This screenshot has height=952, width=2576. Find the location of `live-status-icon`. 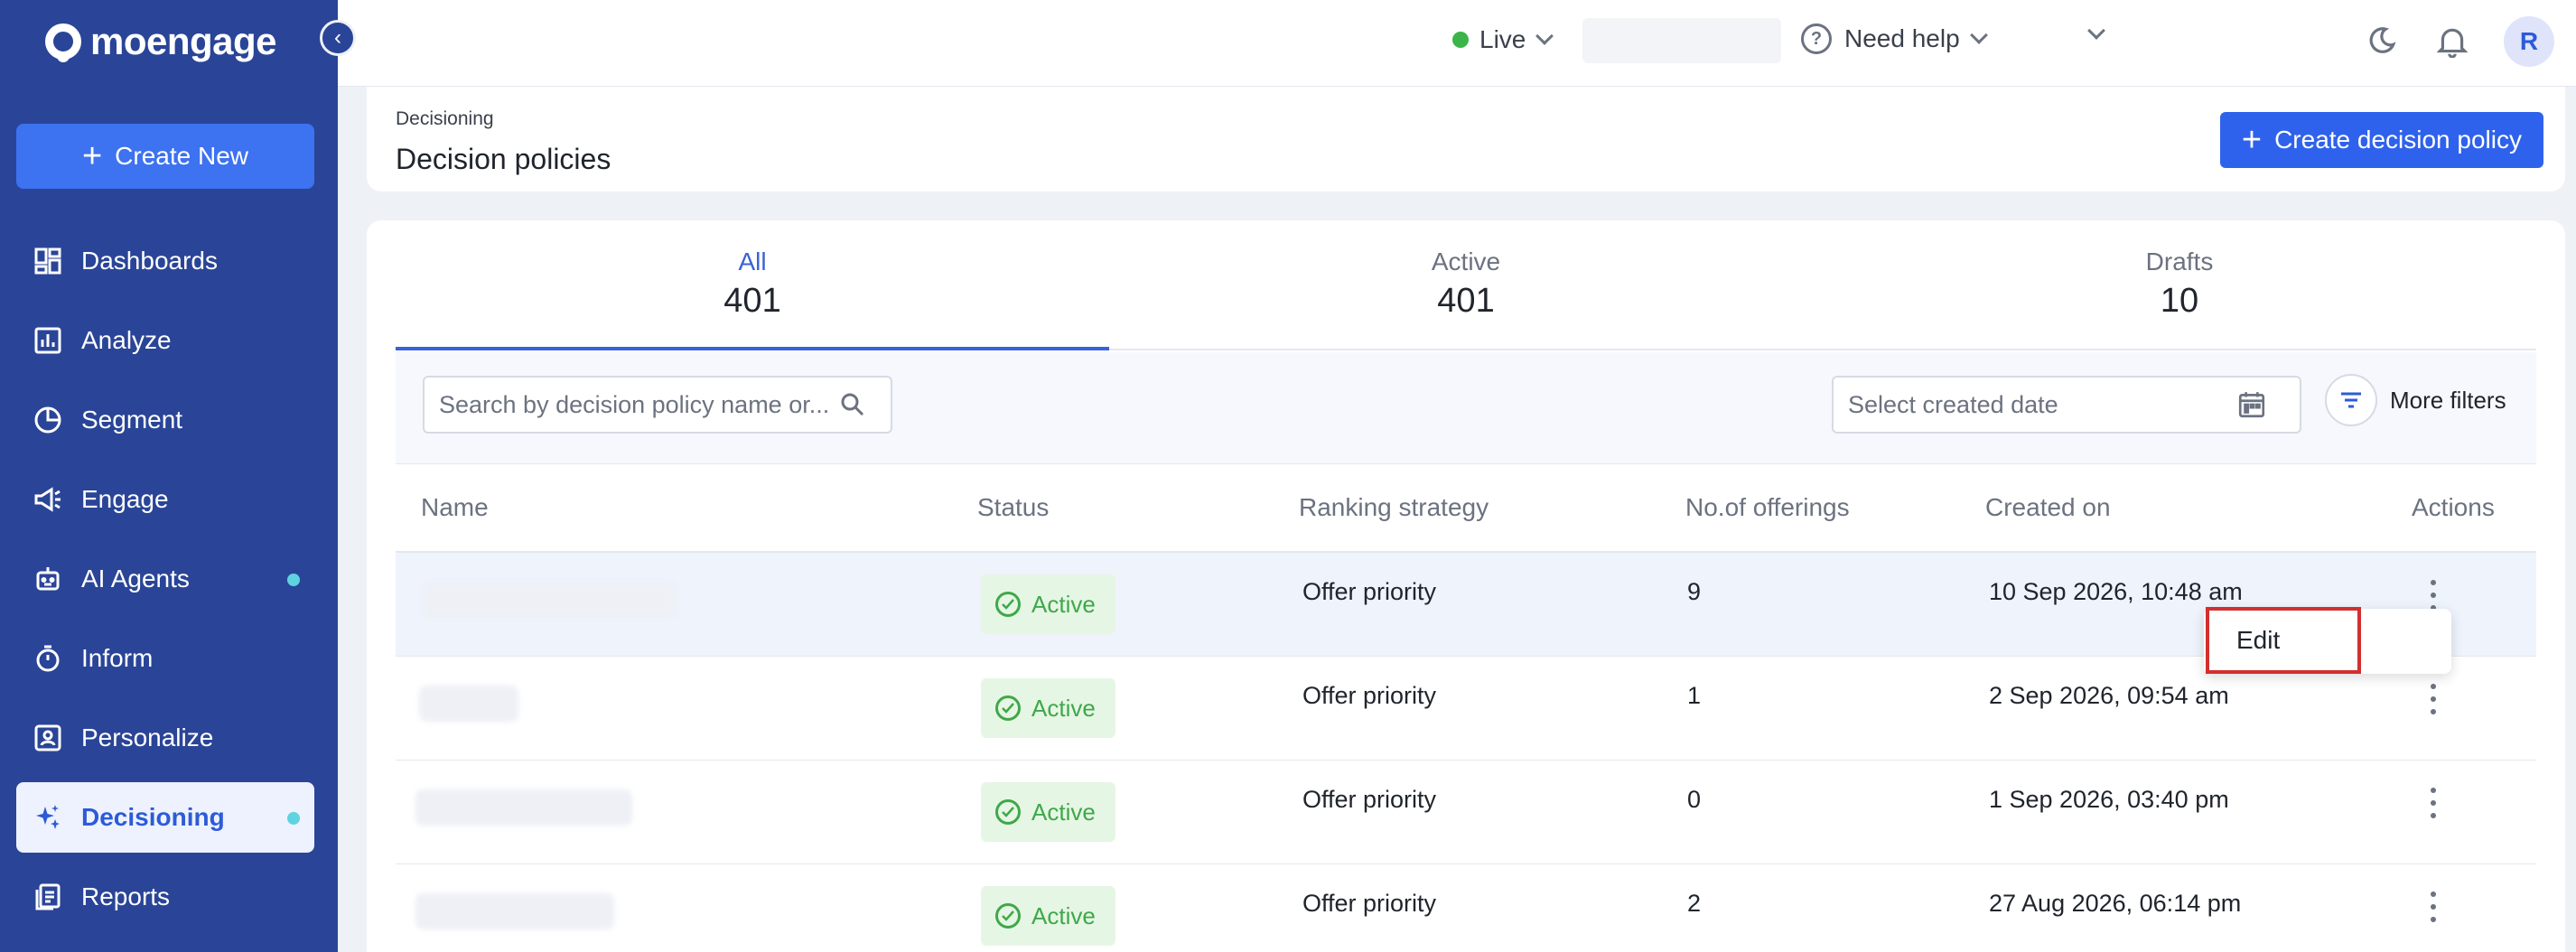

live-status-icon is located at coordinates (1460, 40).